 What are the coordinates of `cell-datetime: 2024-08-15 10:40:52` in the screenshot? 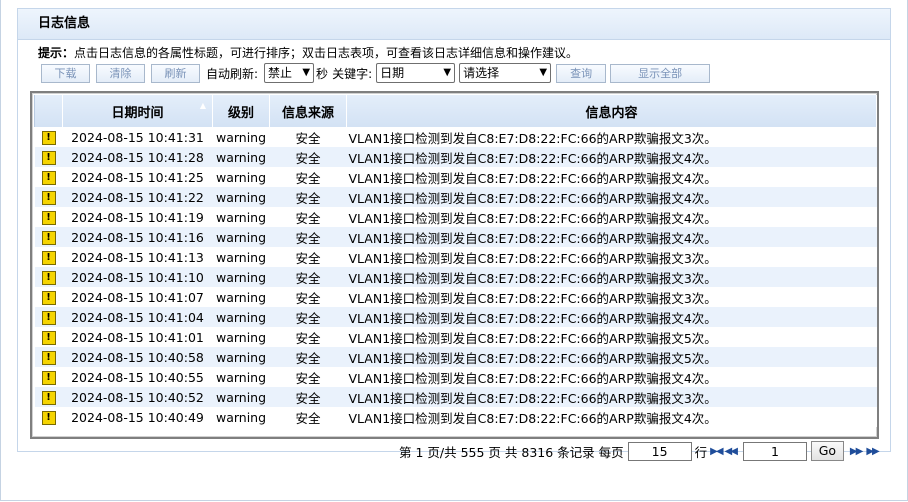 It's located at (137, 397).